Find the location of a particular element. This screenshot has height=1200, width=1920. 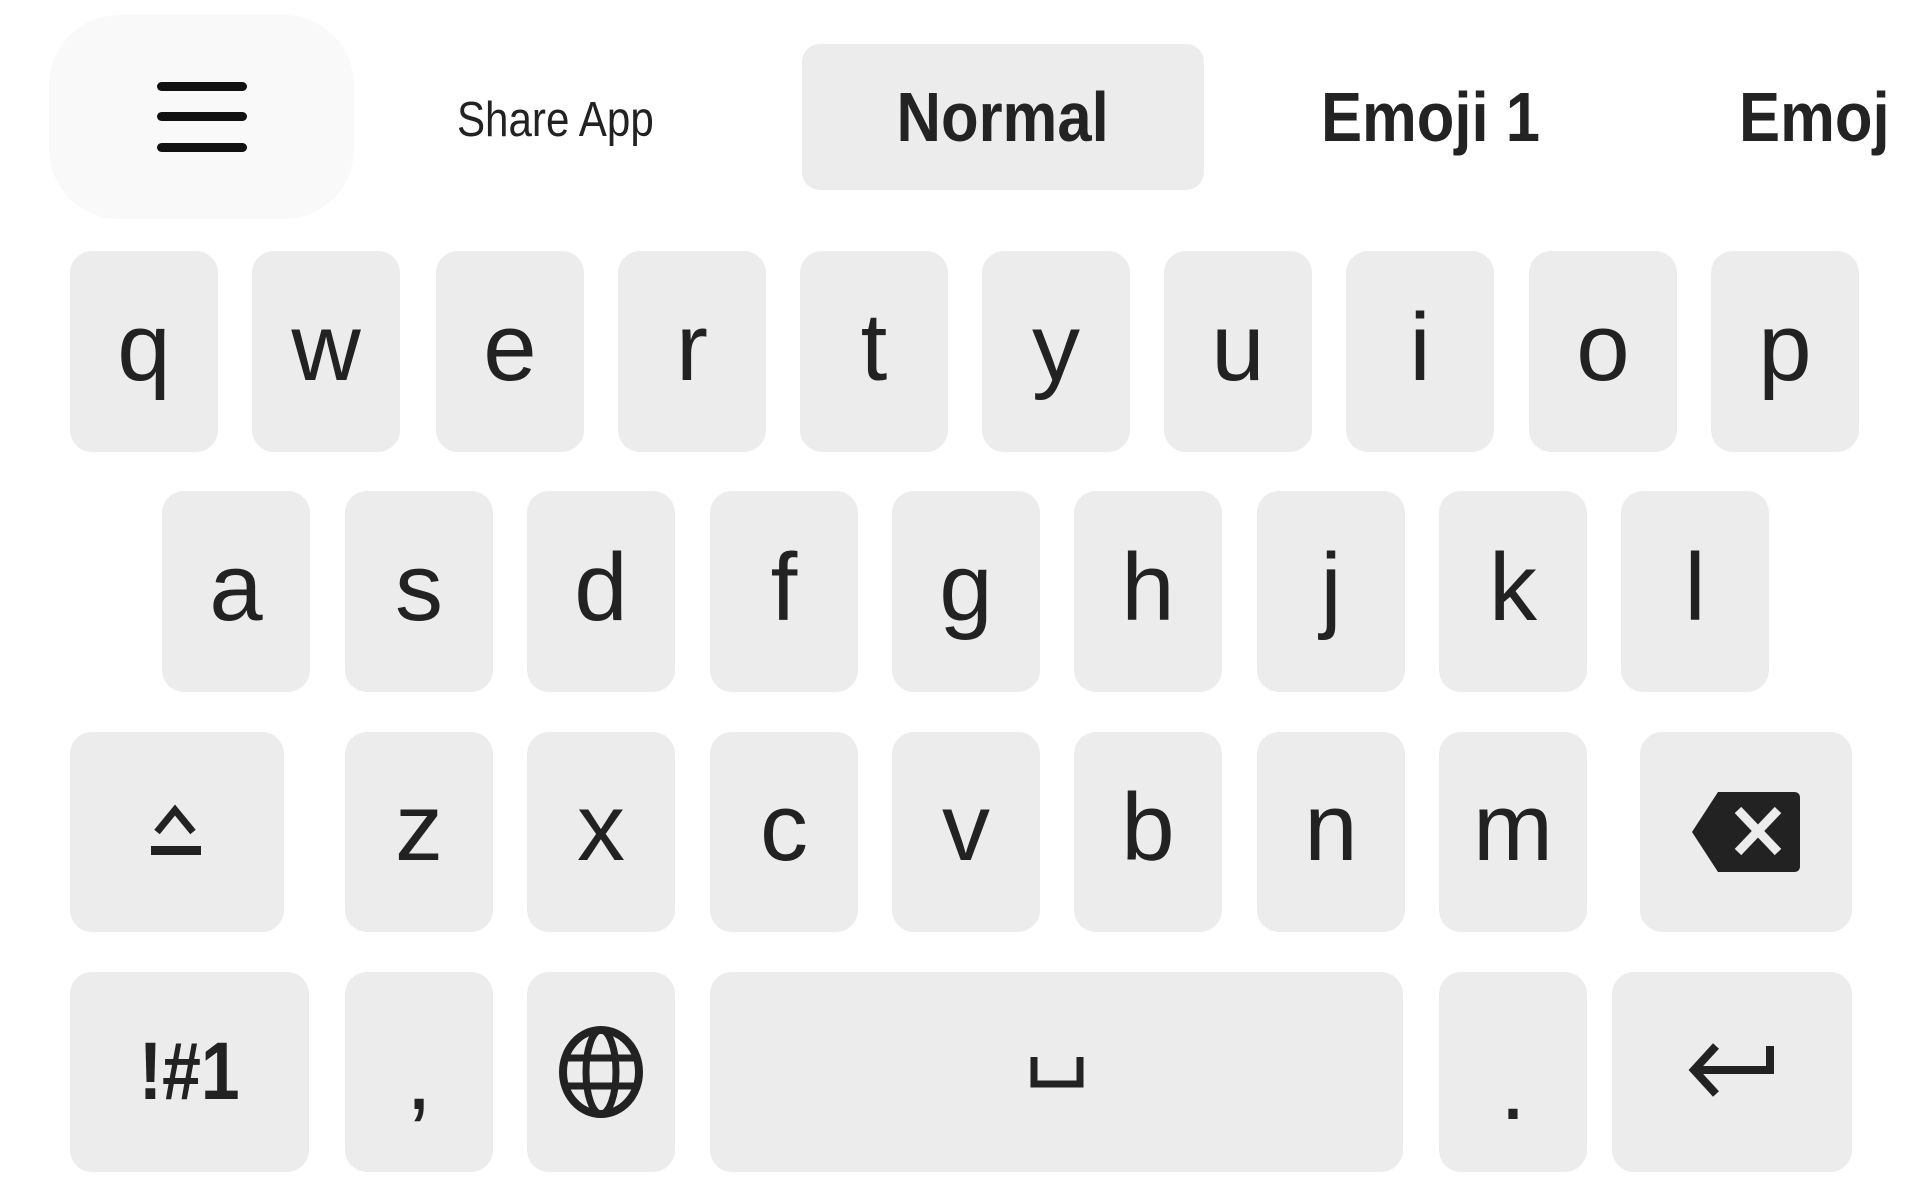

tab-normal: Normal is located at coordinates (1003, 117).